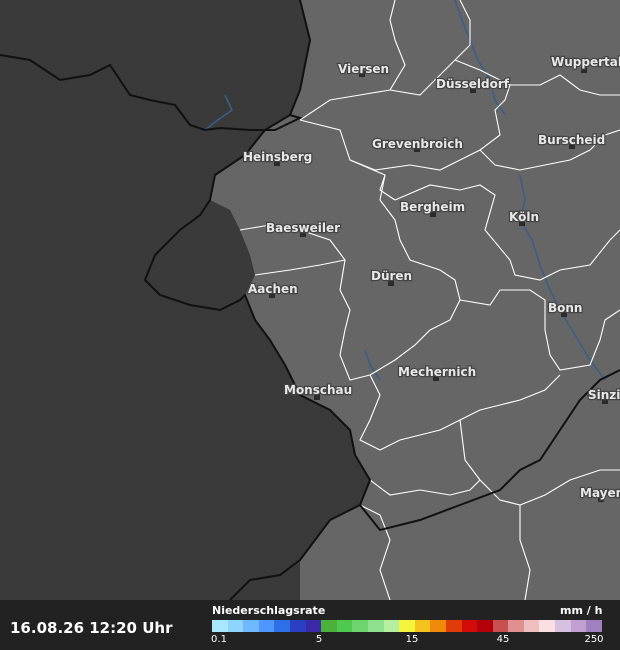  I want to click on city-label: Bonn, so click(565, 308).